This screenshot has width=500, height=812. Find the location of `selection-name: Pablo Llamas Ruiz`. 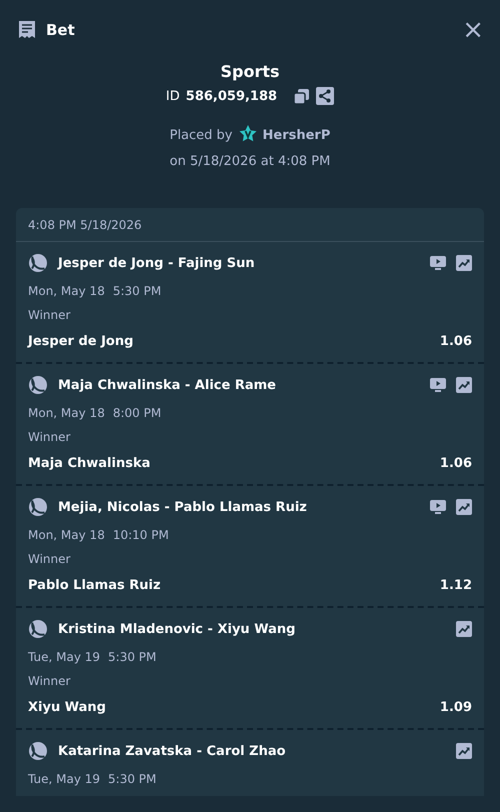

selection-name: Pablo Llamas Ruiz is located at coordinates (94, 585).